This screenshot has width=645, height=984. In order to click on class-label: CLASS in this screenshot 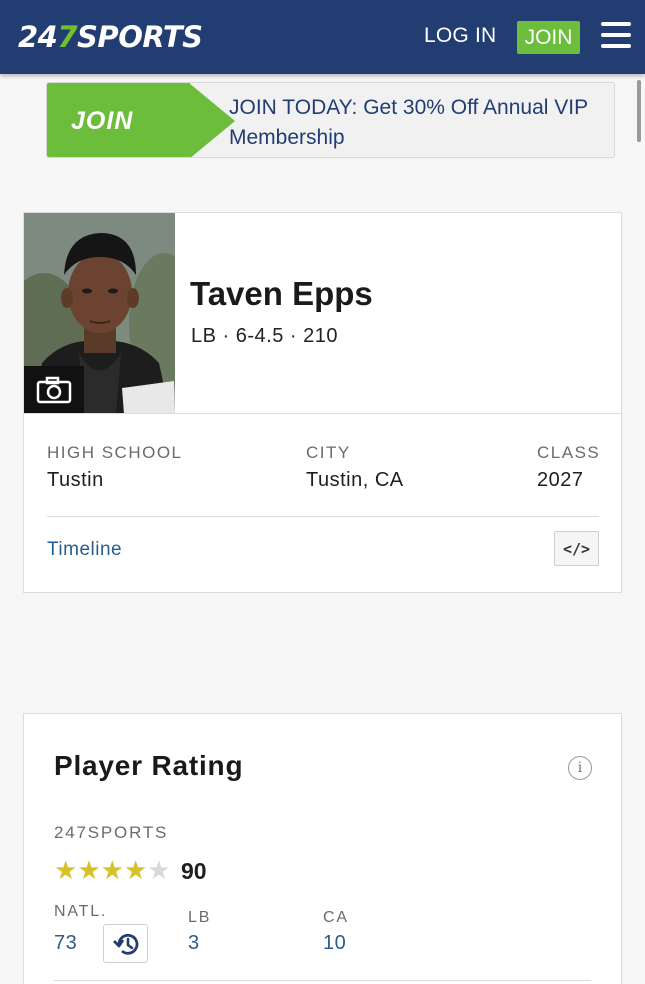, I will do `click(569, 452)`.